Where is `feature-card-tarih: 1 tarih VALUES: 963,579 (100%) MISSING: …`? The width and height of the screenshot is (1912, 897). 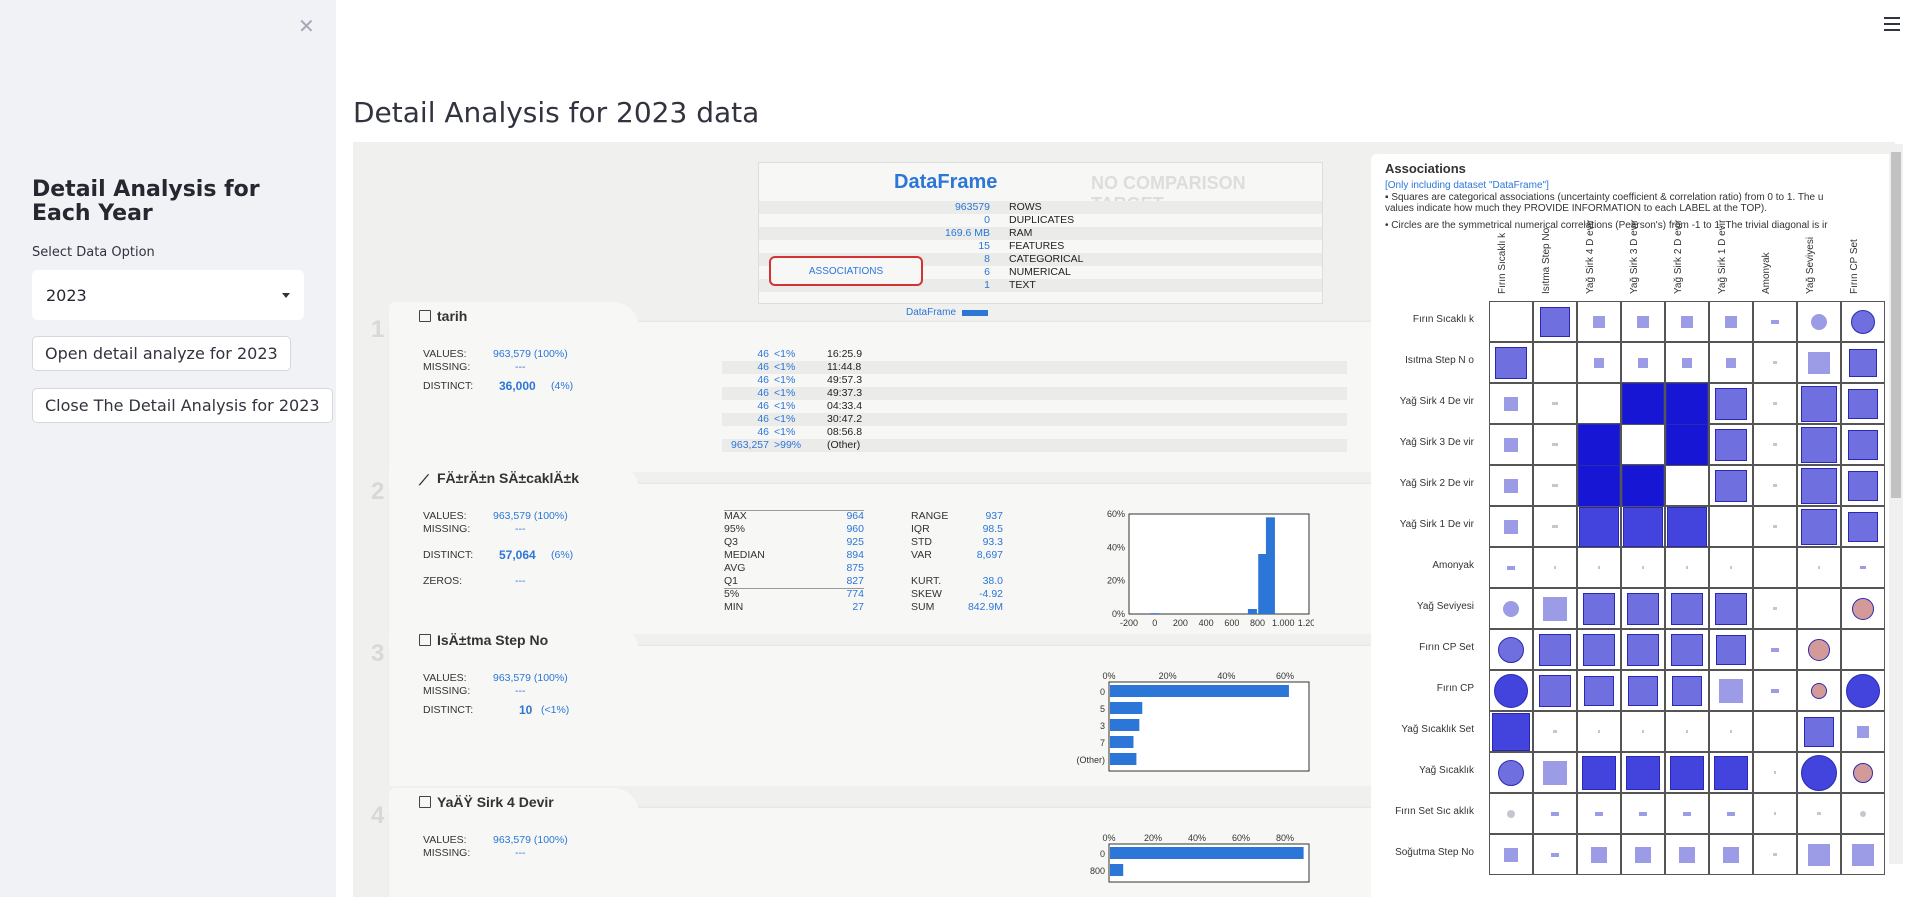
feature-card-tarih: 1 tarih VALUES: 963,579 (100%) MISSING: … is located at coordinates (871, 387).